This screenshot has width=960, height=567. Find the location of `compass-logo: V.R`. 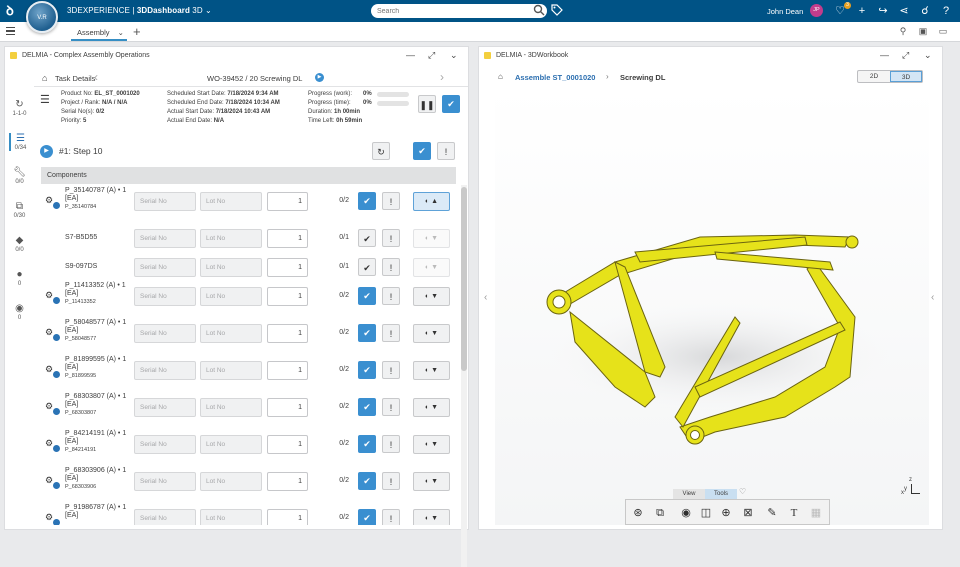

compass-logo: V.R is located at coordinates (42, 17).